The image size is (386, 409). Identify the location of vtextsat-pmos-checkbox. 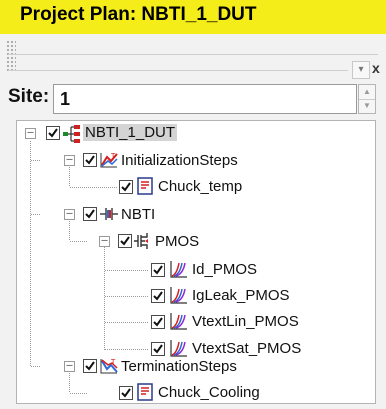
(158, 349).